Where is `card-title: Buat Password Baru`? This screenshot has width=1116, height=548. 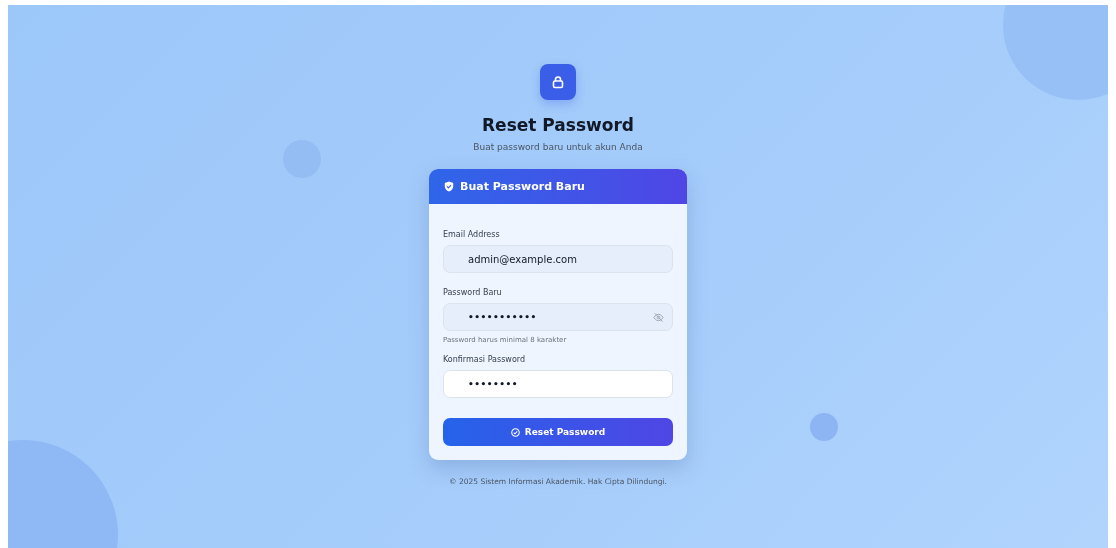 card-title: Buat Password Baru is located at coordinates (522, 186).